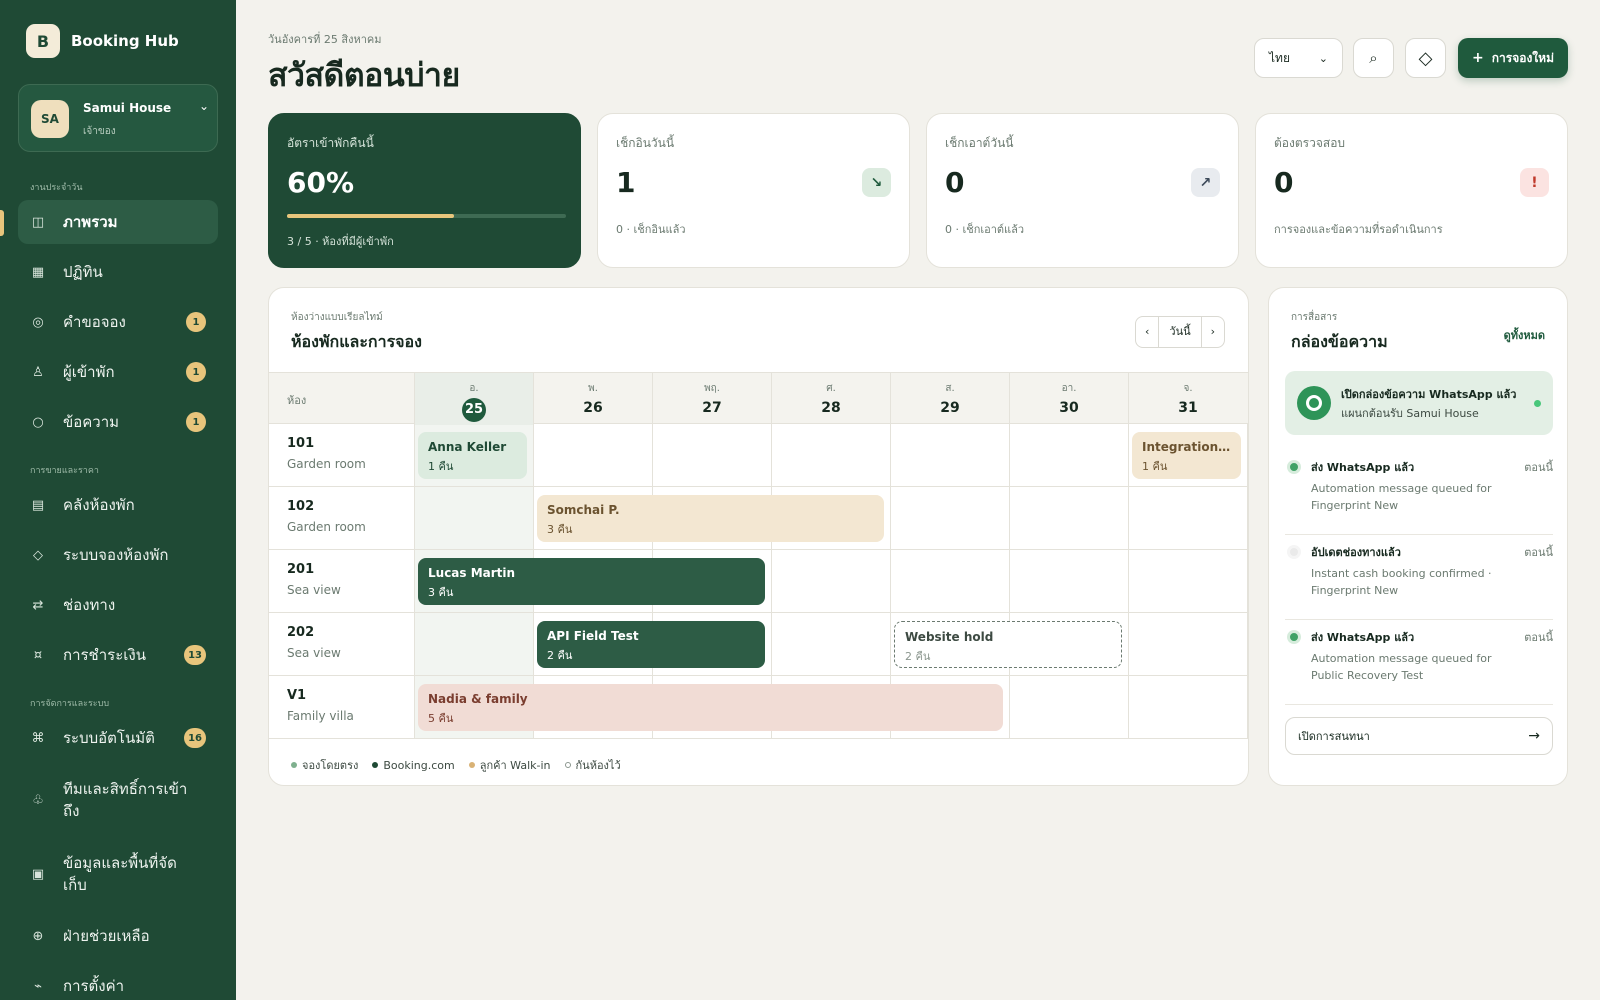 Image resolution: width=1600 pixels, height=1000 pixels. I want to click on booking-block: Website hold 2 คืน, so click(1008, 644).